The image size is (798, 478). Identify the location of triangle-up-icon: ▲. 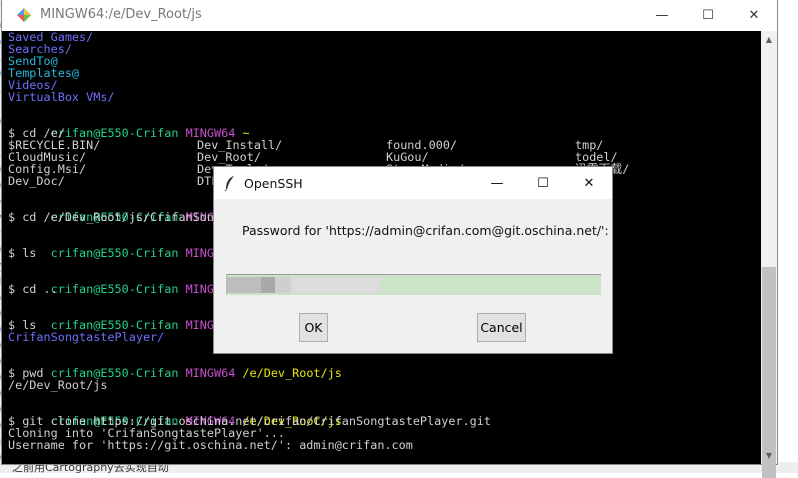
(769, 39).